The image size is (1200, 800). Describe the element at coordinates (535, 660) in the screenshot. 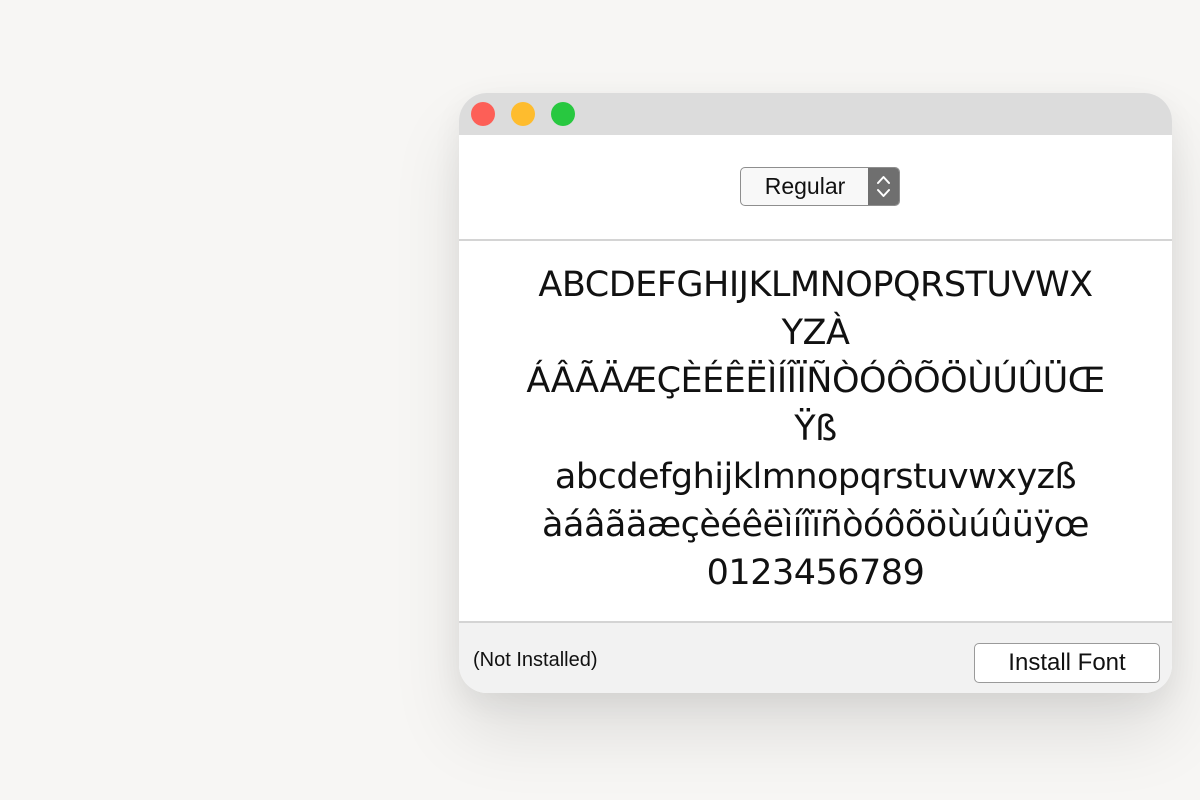

I see `install-status-label: (Not Installed)` at that location.